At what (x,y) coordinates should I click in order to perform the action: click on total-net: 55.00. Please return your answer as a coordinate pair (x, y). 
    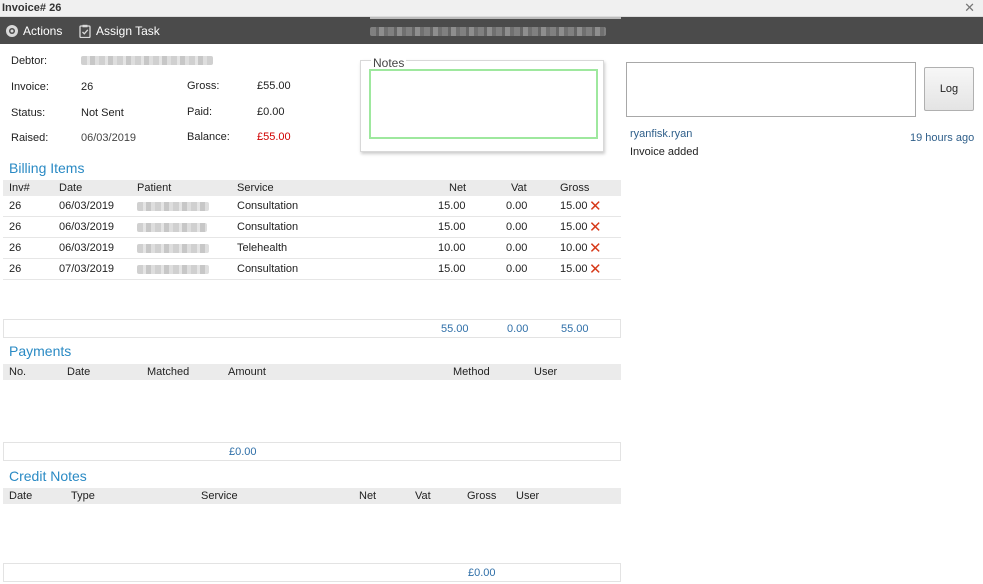
    Looking at the image, I should click on (455, 329).